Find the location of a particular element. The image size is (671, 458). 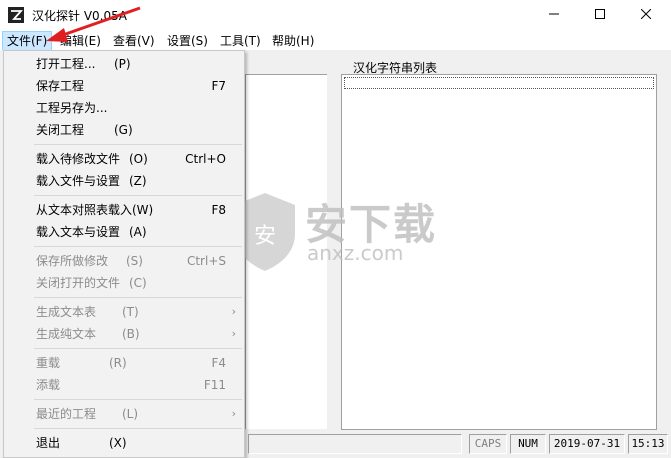

menu-generate-text-table: 生成文本表 (T) › is located at coordinates (124, 312).